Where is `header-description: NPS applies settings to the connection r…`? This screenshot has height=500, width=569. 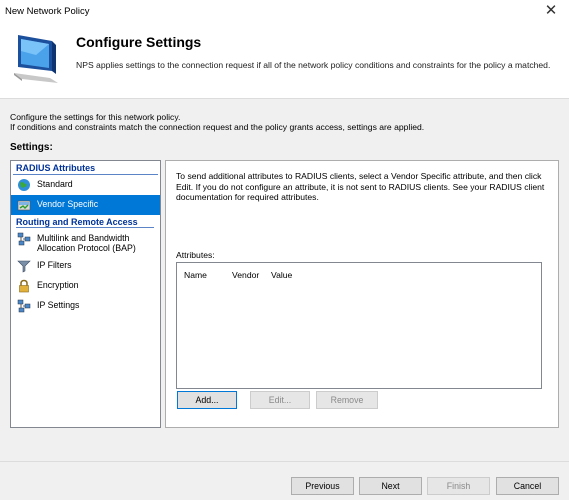
header-description: NPS applies settings to the connection r… is located at coordinates (313, 65).